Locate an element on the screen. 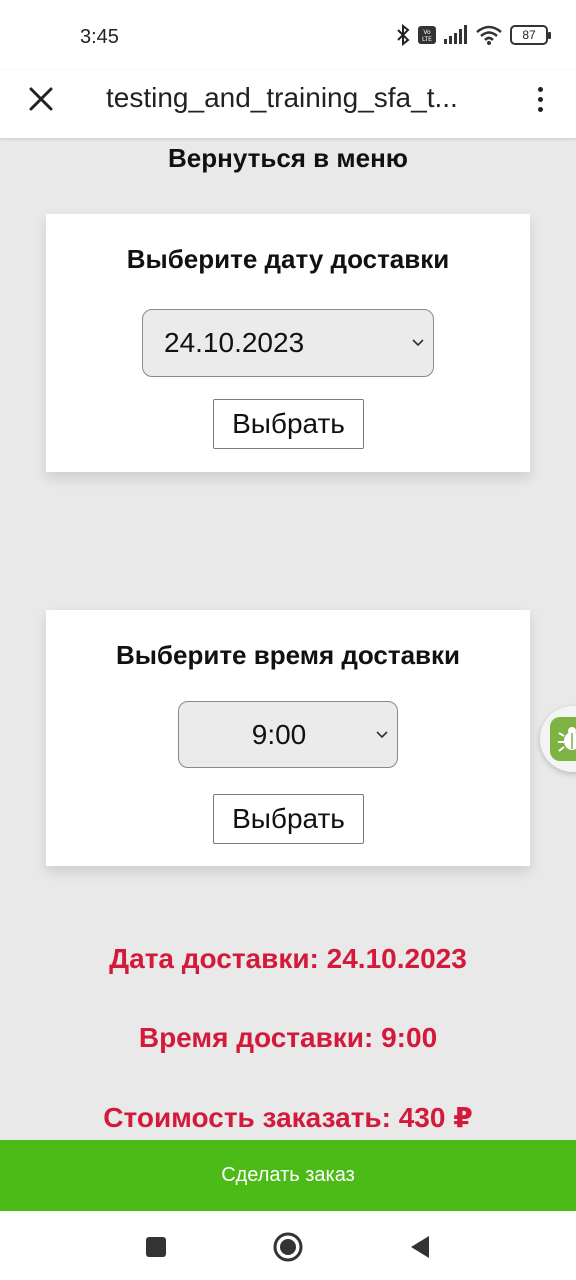 The image size is (576, 1280). summary-delivery-time: Время доставки: 9:00 is located at coordinates (288, 1037).